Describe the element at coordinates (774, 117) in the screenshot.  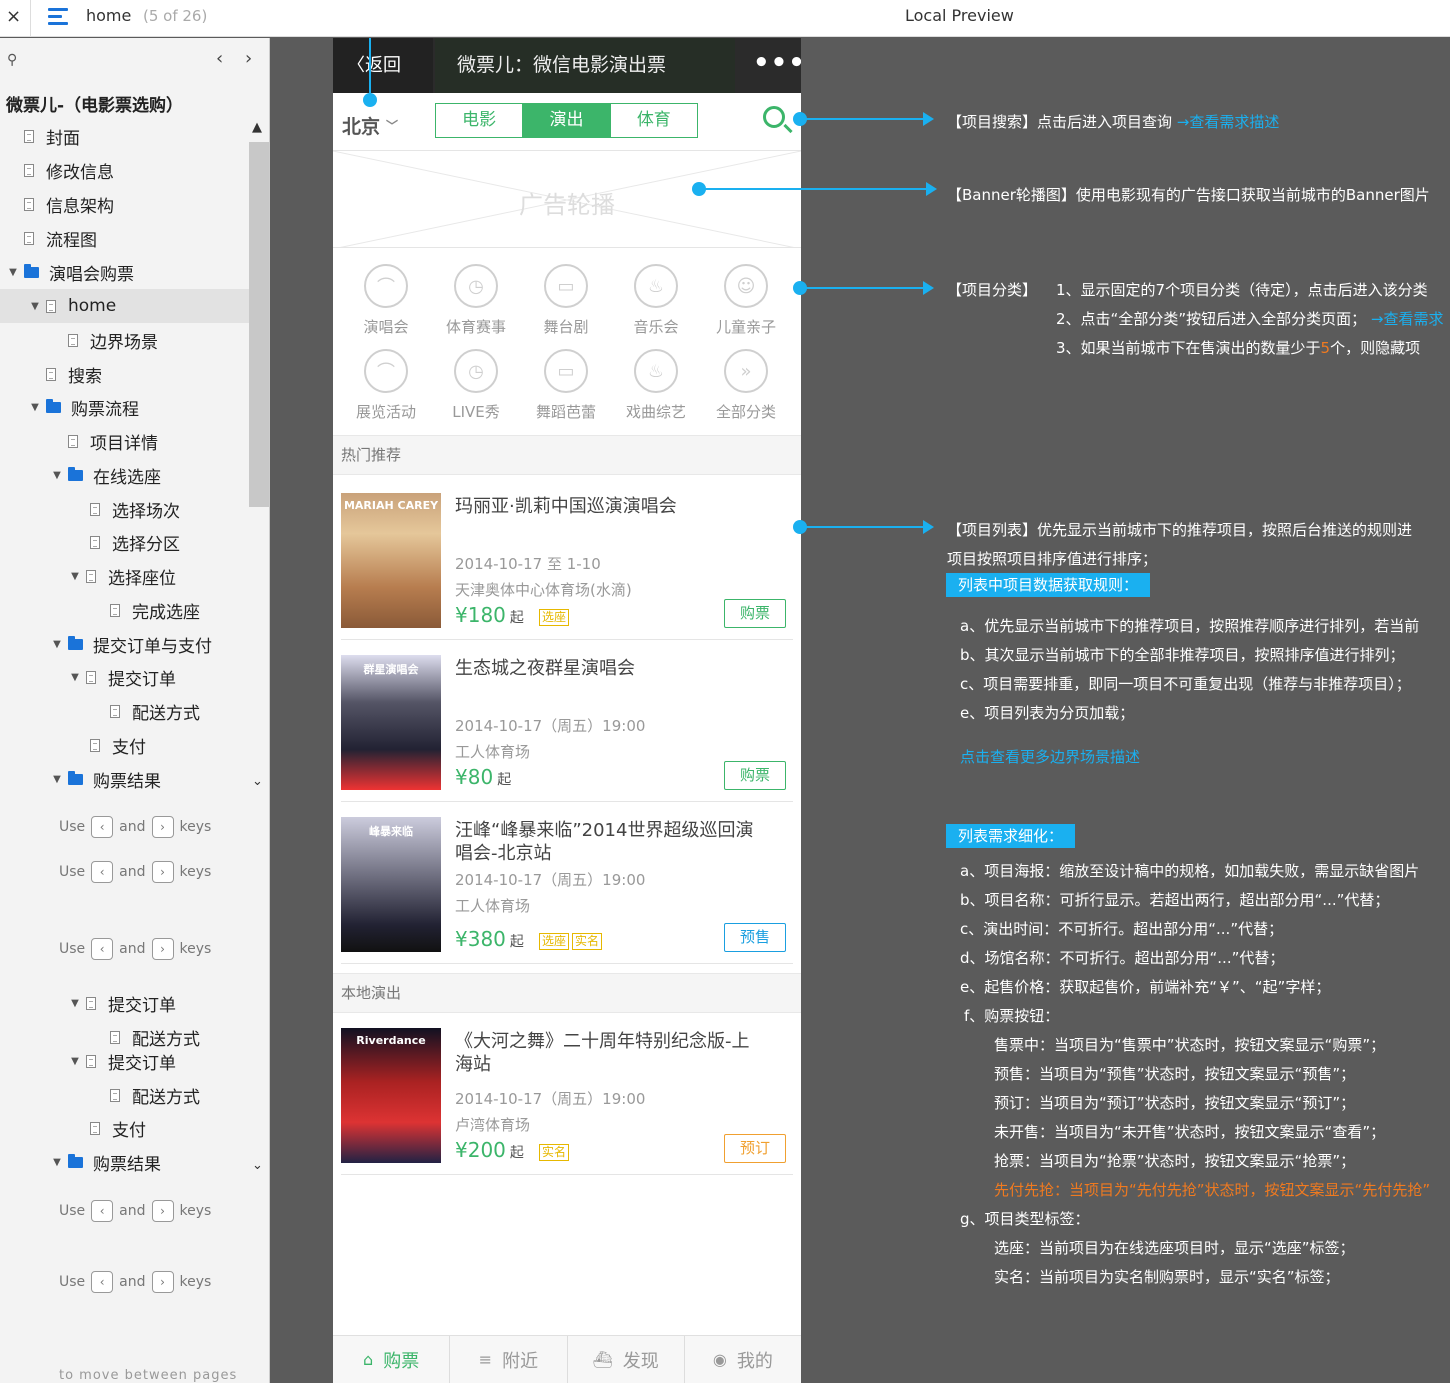
I see `search-icon` at that location.